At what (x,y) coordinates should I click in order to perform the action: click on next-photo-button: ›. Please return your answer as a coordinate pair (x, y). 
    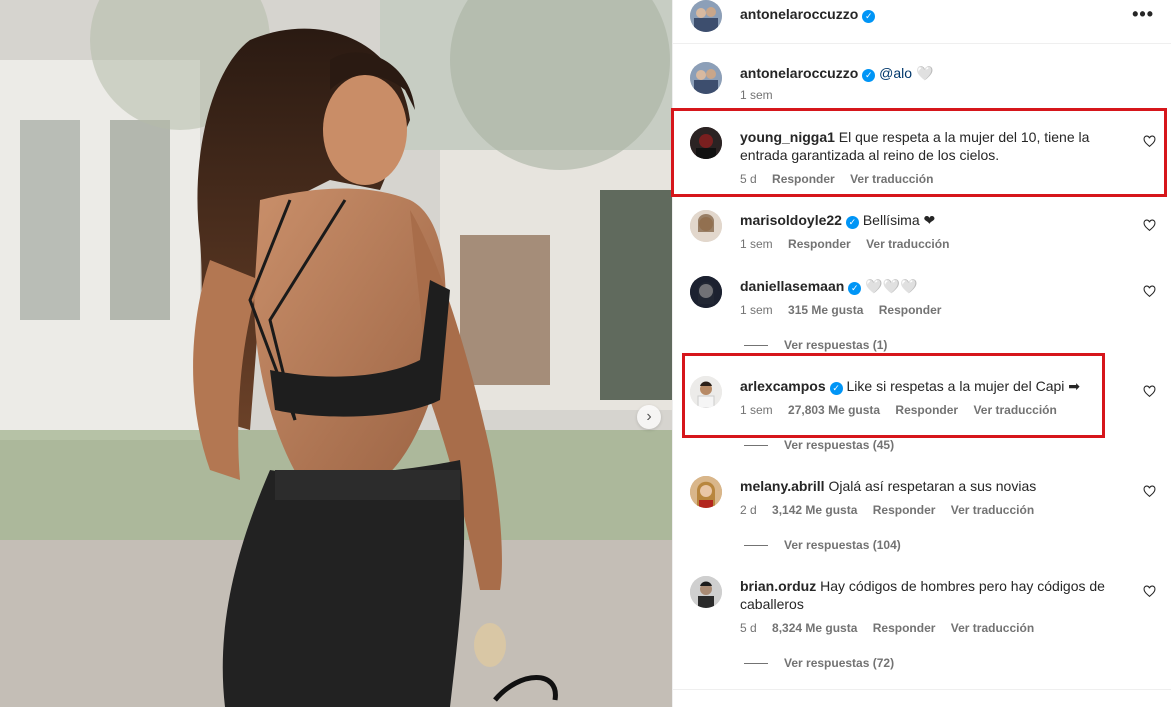
    Looking at the image, I should click on (649, 417).